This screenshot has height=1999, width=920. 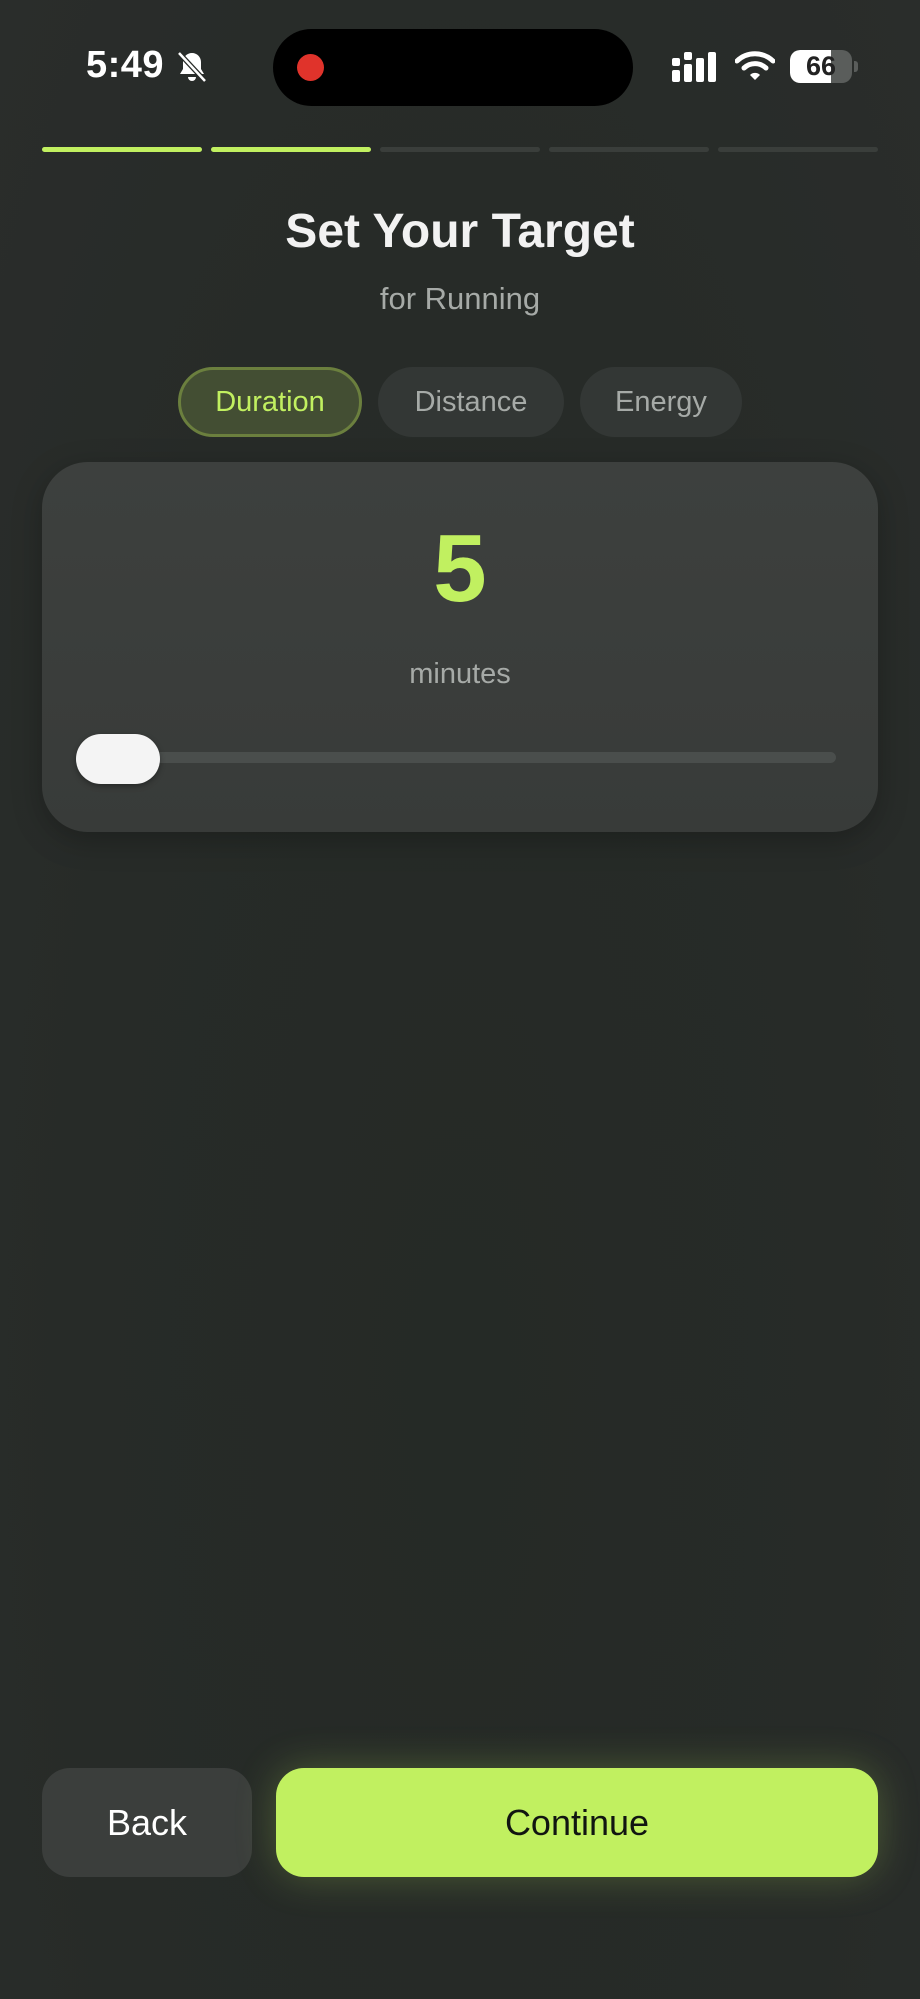 What do you see at coordinates (856, 66) in the screenshot?
I see `battery-tip` at bounding box center [856, 66].